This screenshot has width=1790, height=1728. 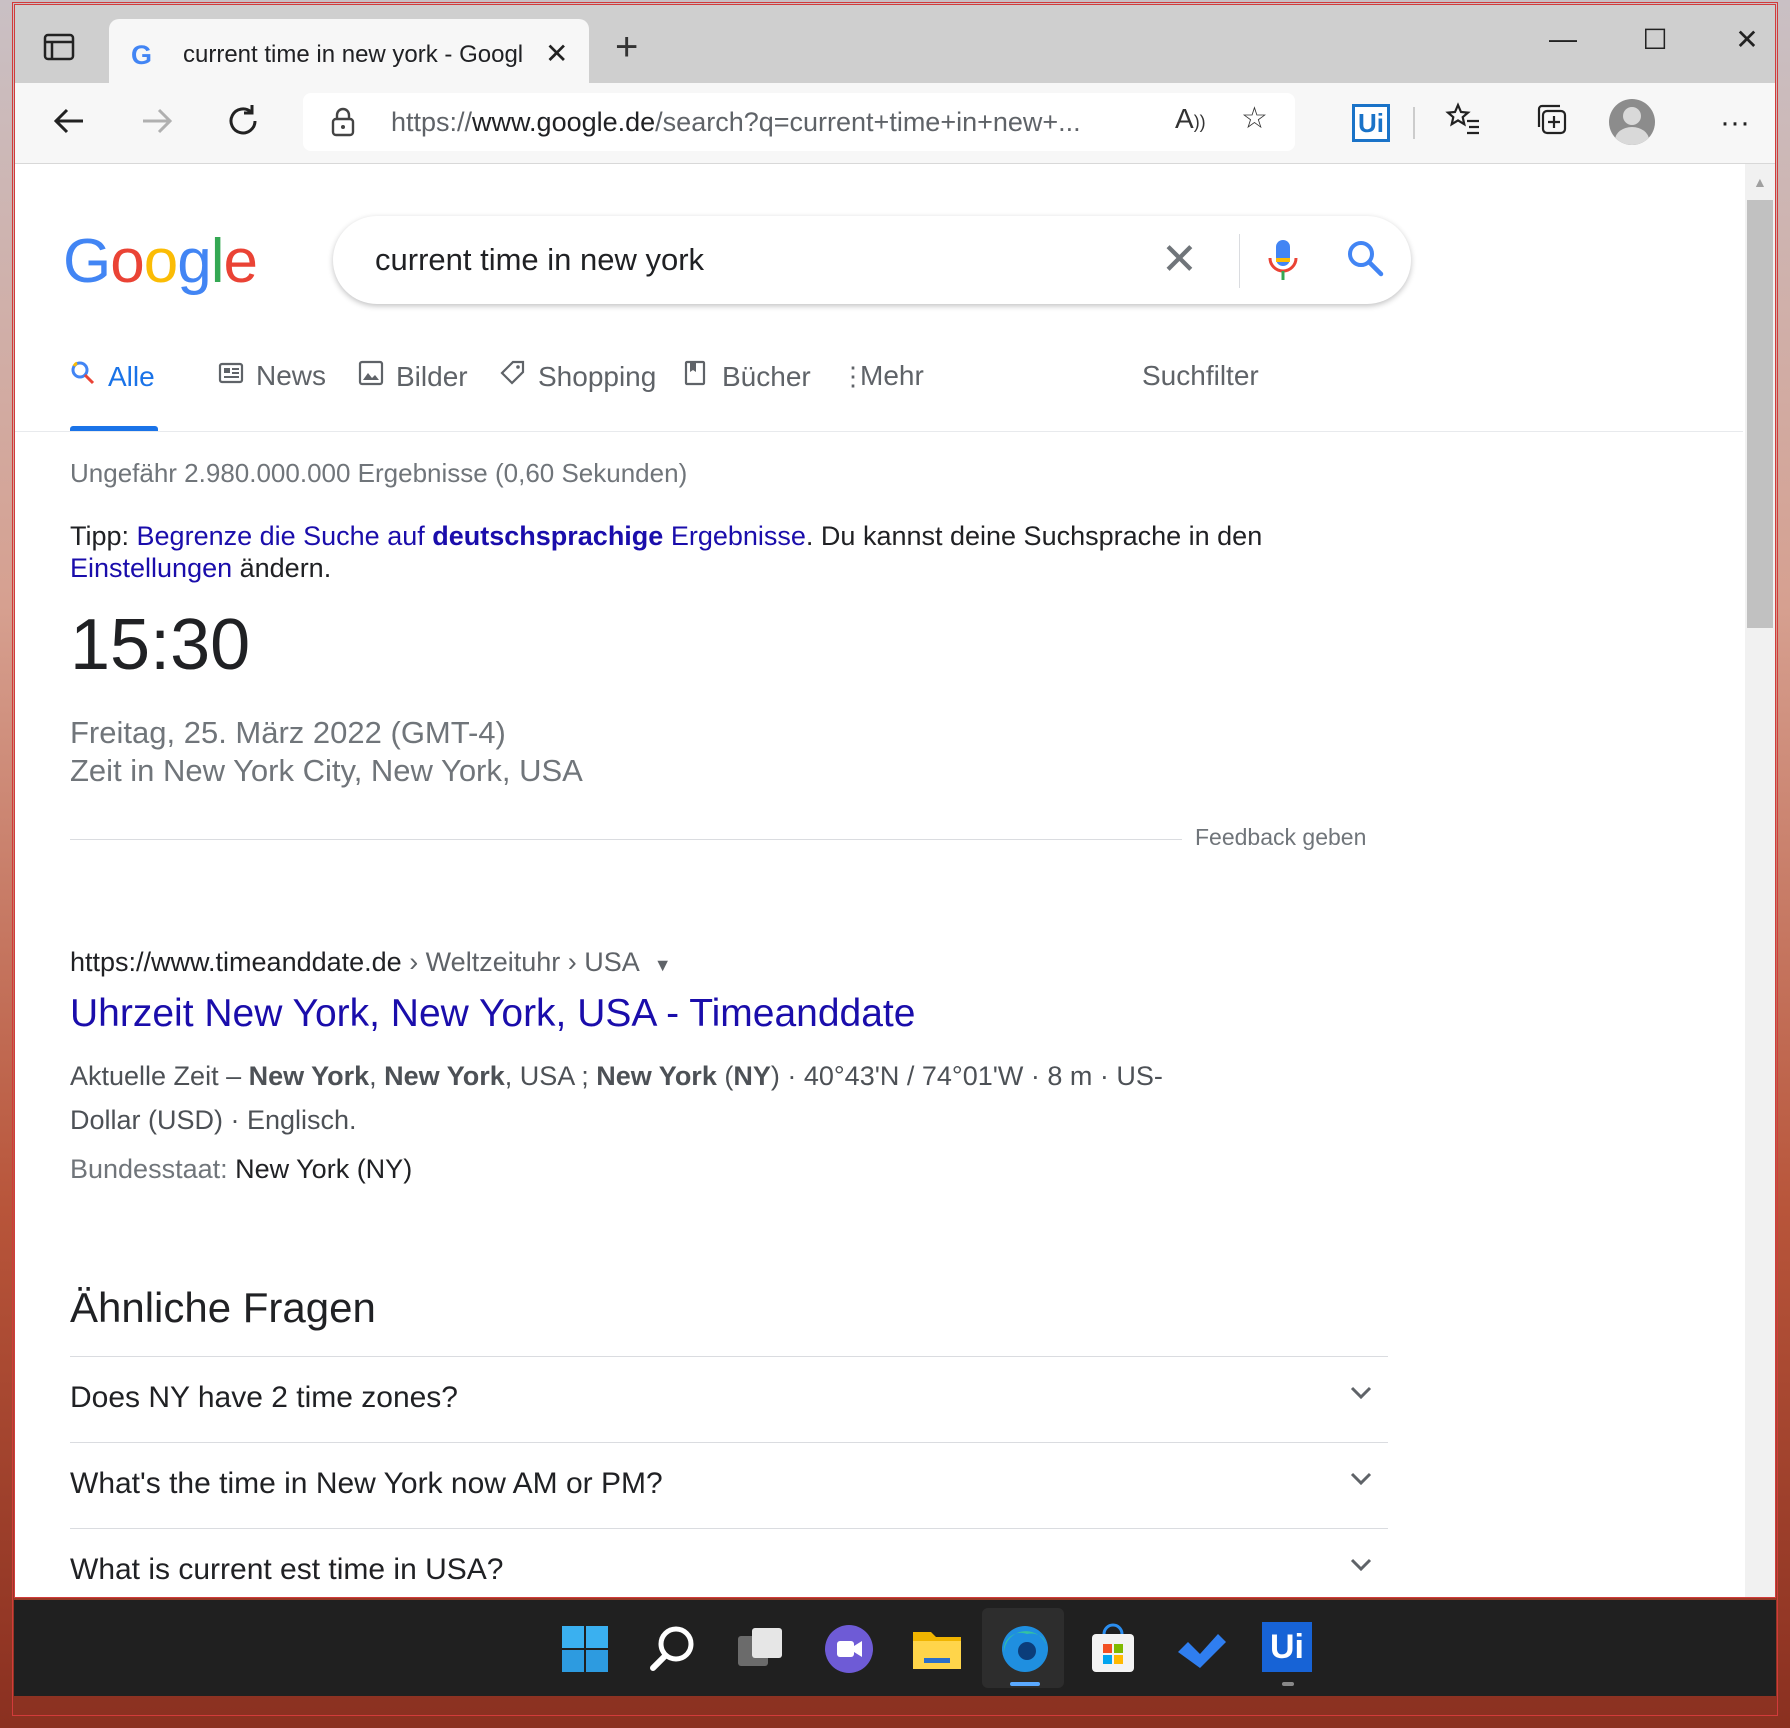 I want to click on tip-middle: . Du kannst deine Suchsprache in den, so click(x=1034, y=536).